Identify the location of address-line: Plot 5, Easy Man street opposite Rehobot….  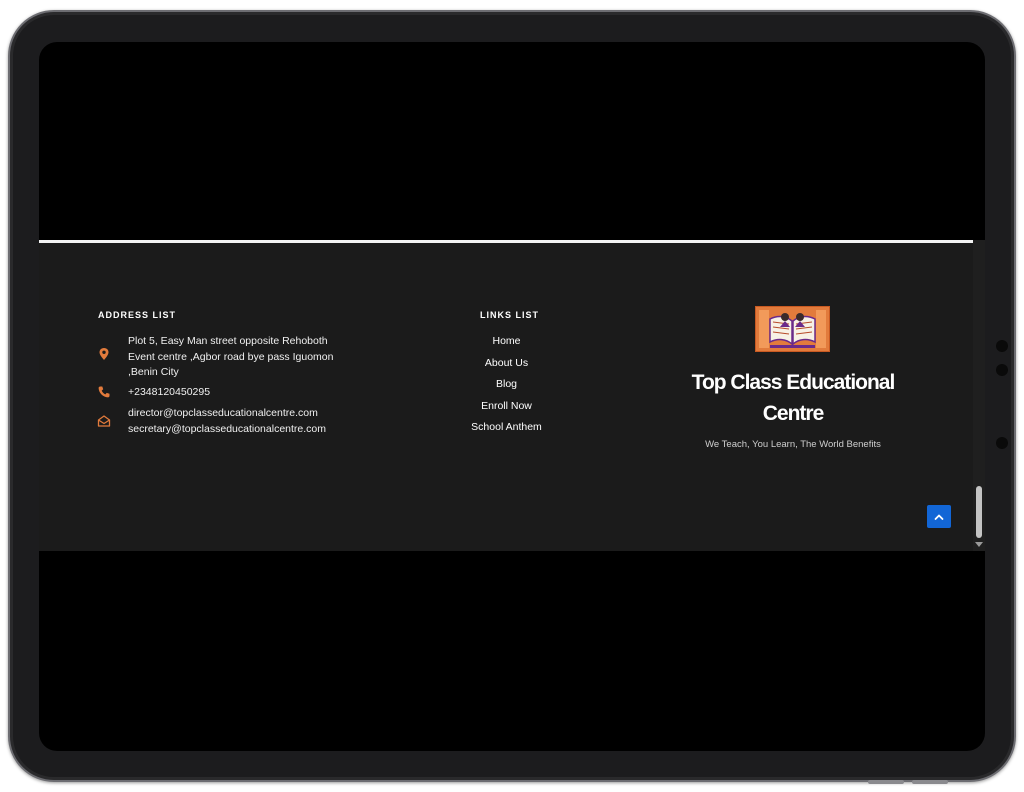
(228, 341).